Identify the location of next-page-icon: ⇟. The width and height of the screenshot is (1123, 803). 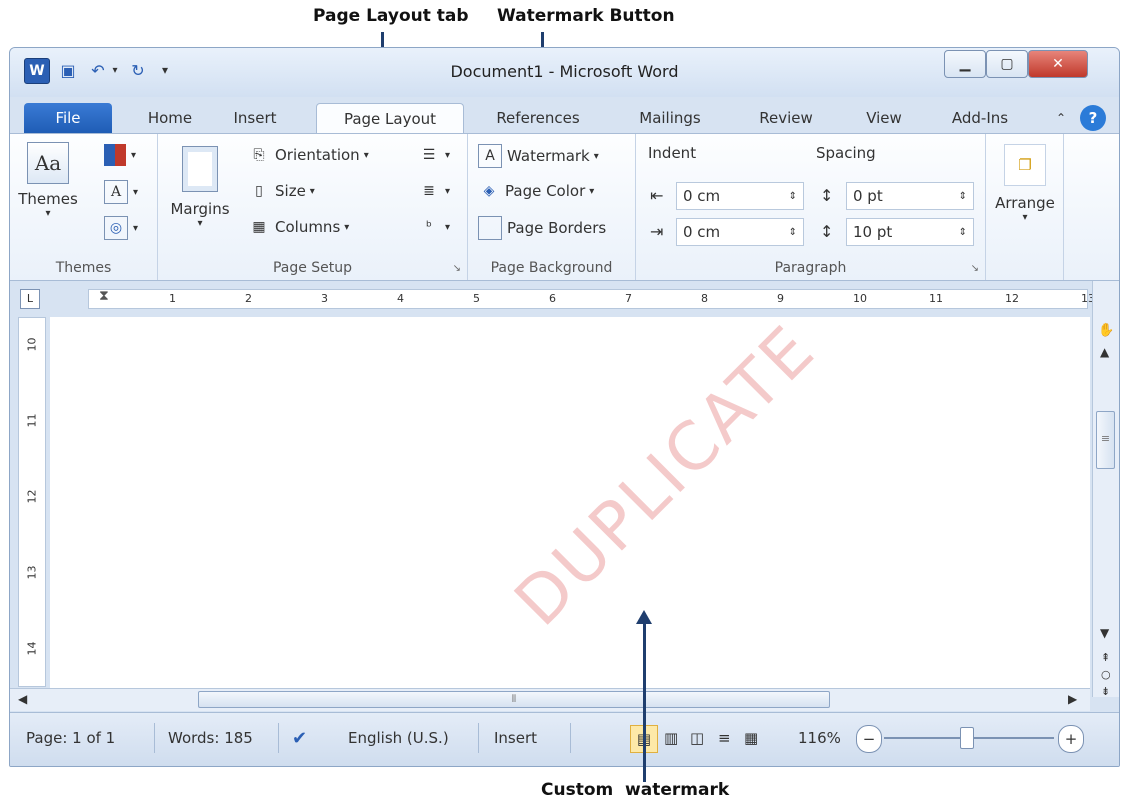
(1105, 691).